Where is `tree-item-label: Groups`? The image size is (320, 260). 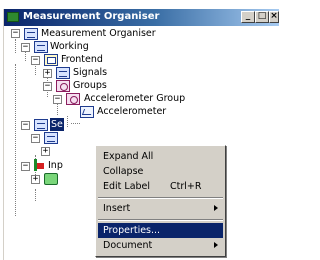 tree-item-label: Groups is located at coordinates (90, 85).